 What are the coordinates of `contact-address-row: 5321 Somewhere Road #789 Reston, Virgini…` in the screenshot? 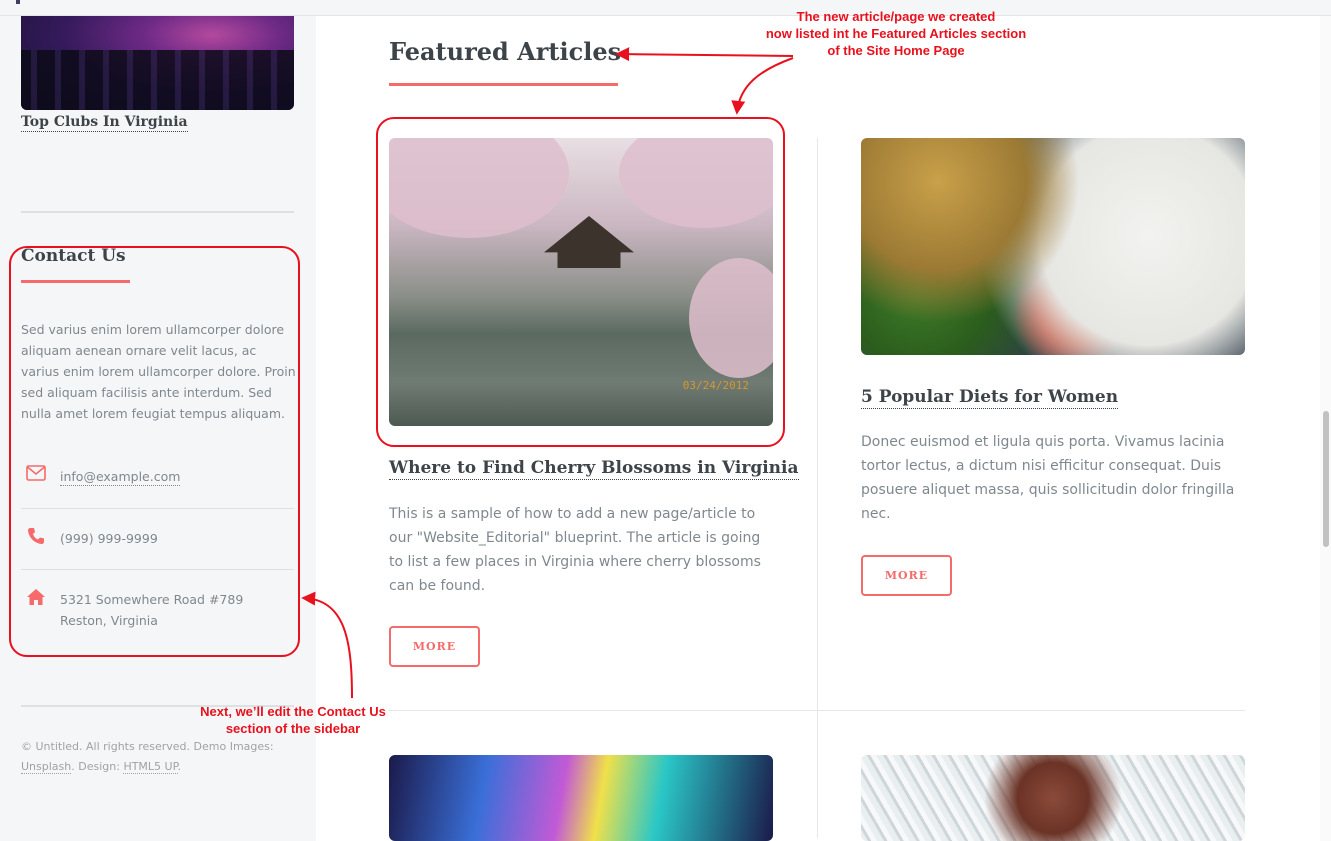 It's located at (157, 604).